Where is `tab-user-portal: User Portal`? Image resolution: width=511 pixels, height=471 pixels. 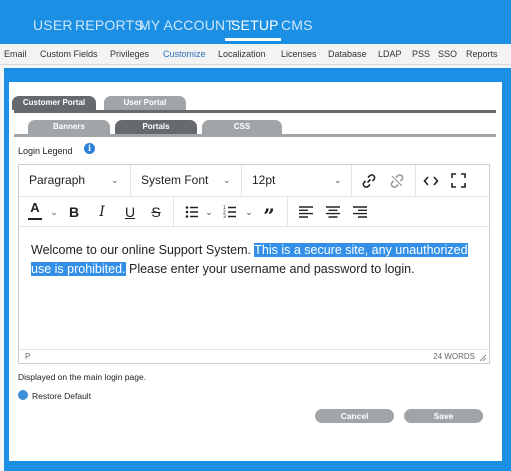 tab-user-portal: User Portal is located at coordinates (145, 103).